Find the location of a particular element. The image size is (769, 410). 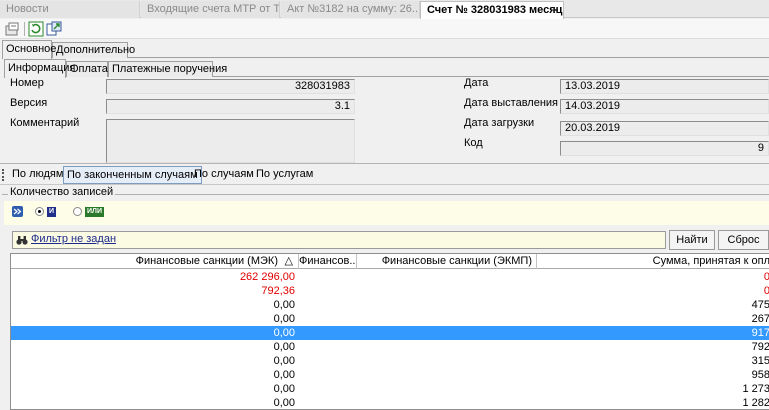

data-zagruzki-label: Дата загрузки is located at coordinates (499, 123).